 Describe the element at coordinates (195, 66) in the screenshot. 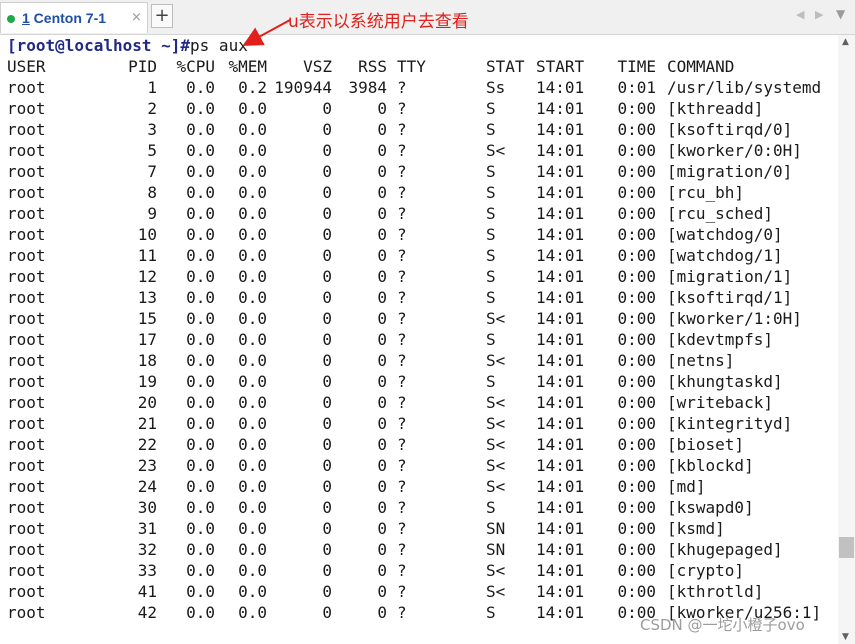

I see `column-header-cpu: %CPU` at that location.